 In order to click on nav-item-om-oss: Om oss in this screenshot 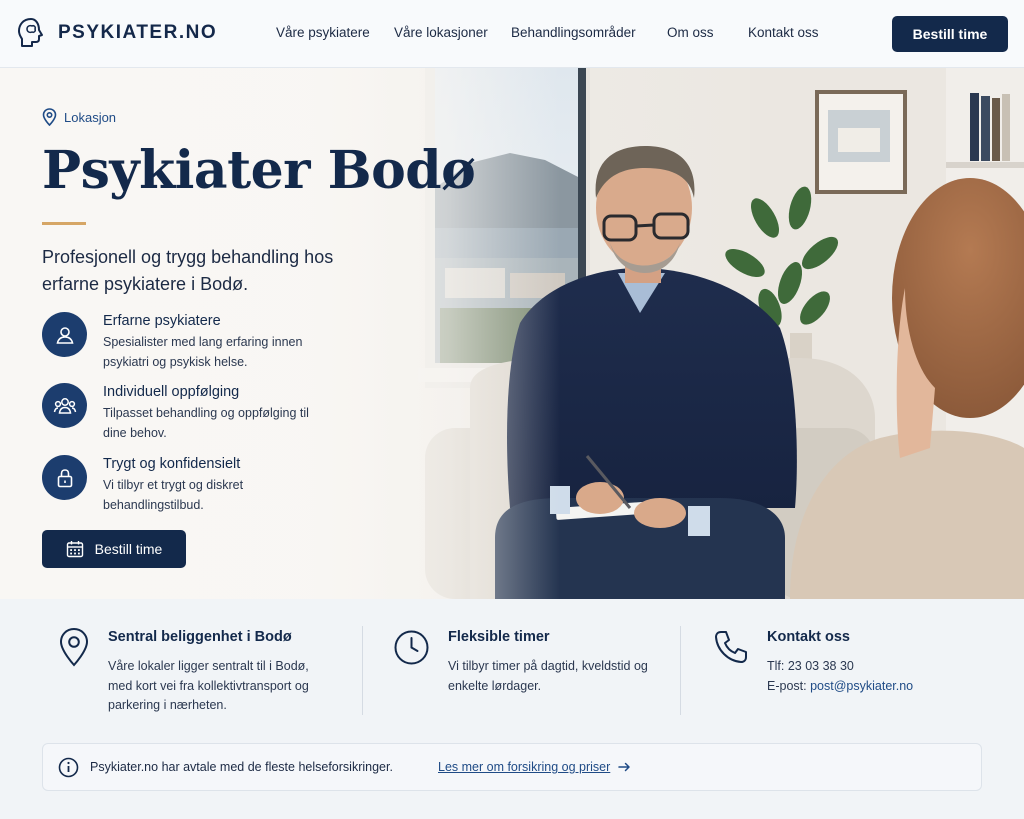, I will do `click(690, 32)`.